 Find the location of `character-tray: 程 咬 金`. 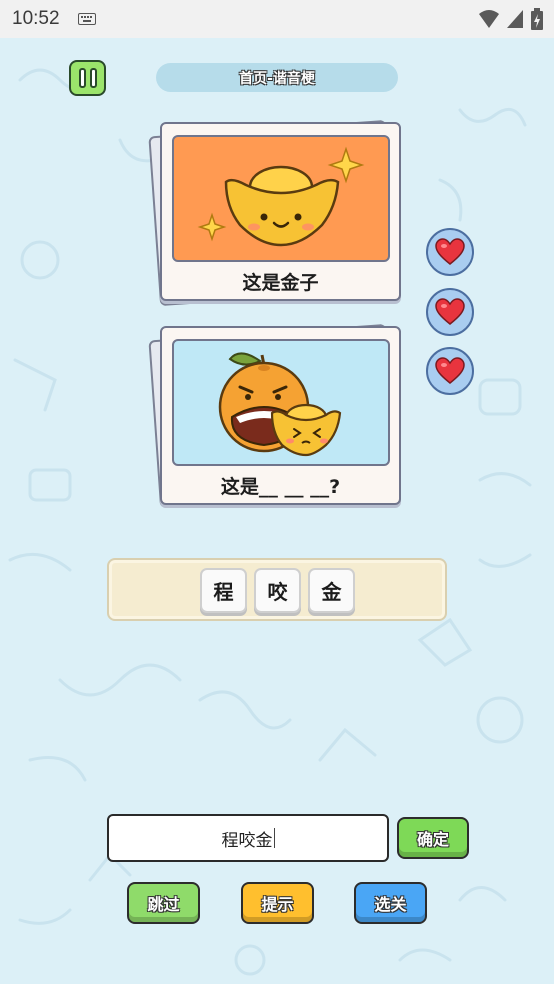

character-tray: 程 咬 金 is located at coordinates (277, 589).